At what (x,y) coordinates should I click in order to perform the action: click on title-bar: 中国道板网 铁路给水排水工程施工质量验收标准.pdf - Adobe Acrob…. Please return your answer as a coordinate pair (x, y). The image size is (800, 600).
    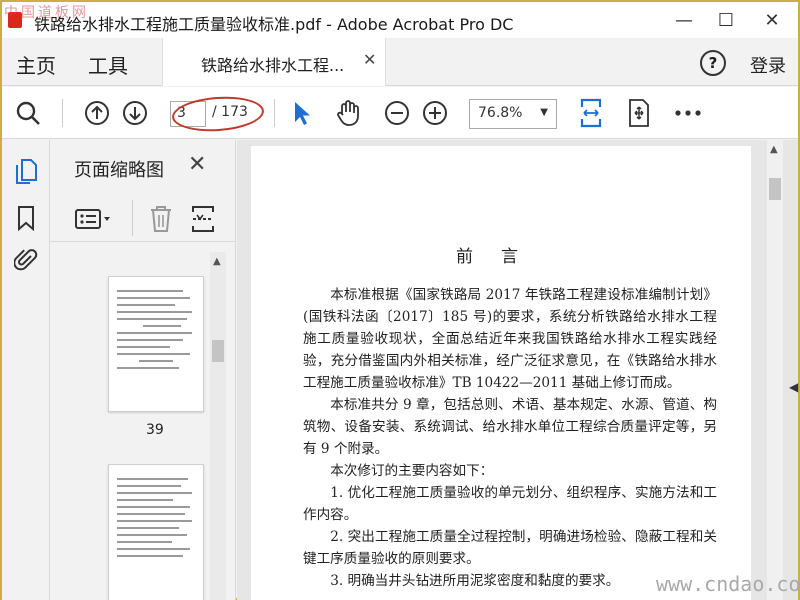
    Looking at the image, I should click on (400, 20).